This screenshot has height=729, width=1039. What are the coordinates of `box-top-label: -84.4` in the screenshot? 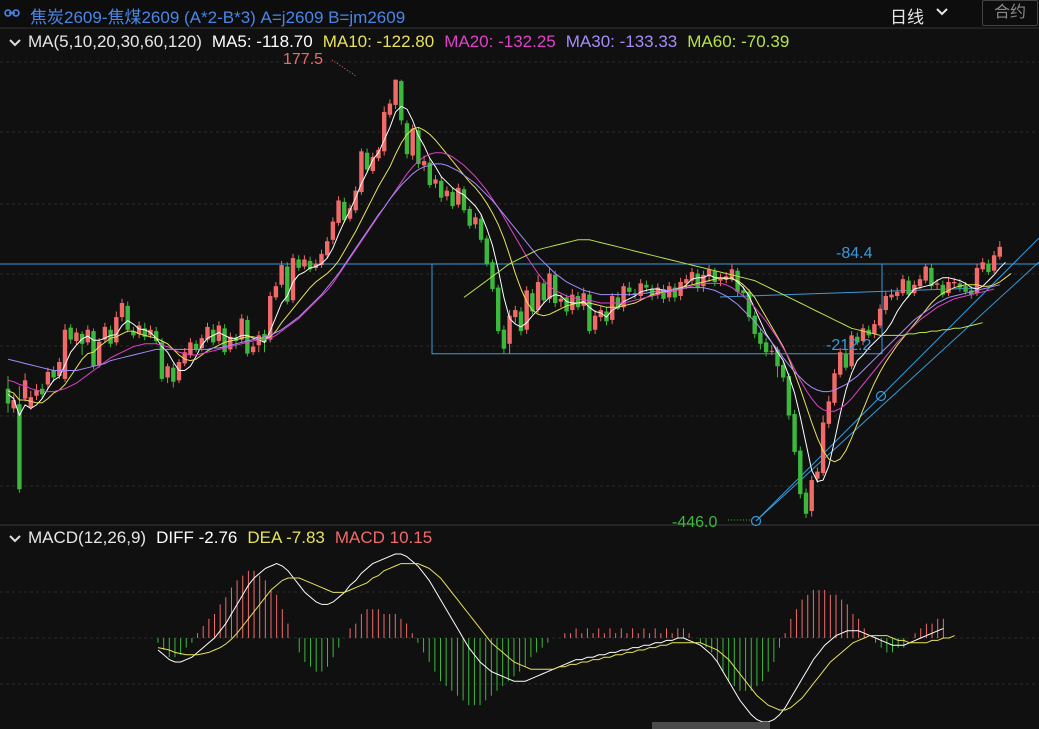 It's located at (854, 253).